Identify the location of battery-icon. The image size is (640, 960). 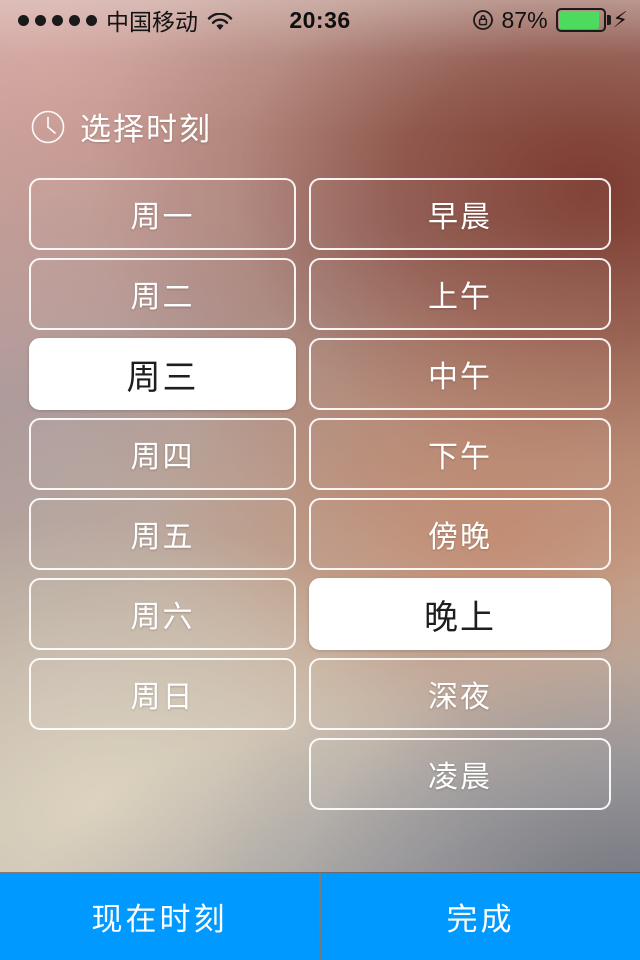
(583, 20).